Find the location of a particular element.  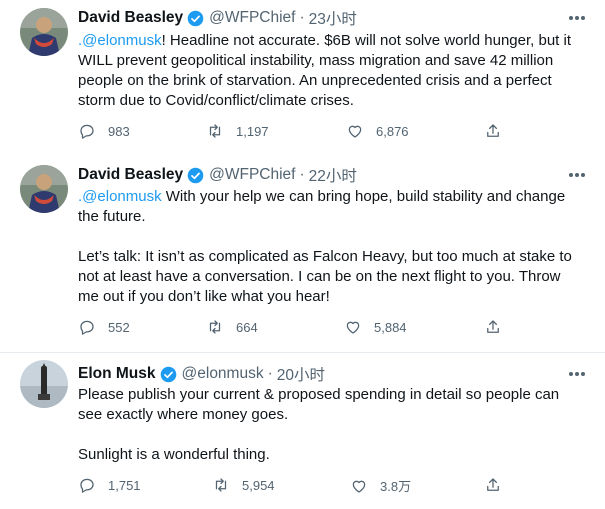

like-button: 3.8万 is located at coordinates (380, 485).